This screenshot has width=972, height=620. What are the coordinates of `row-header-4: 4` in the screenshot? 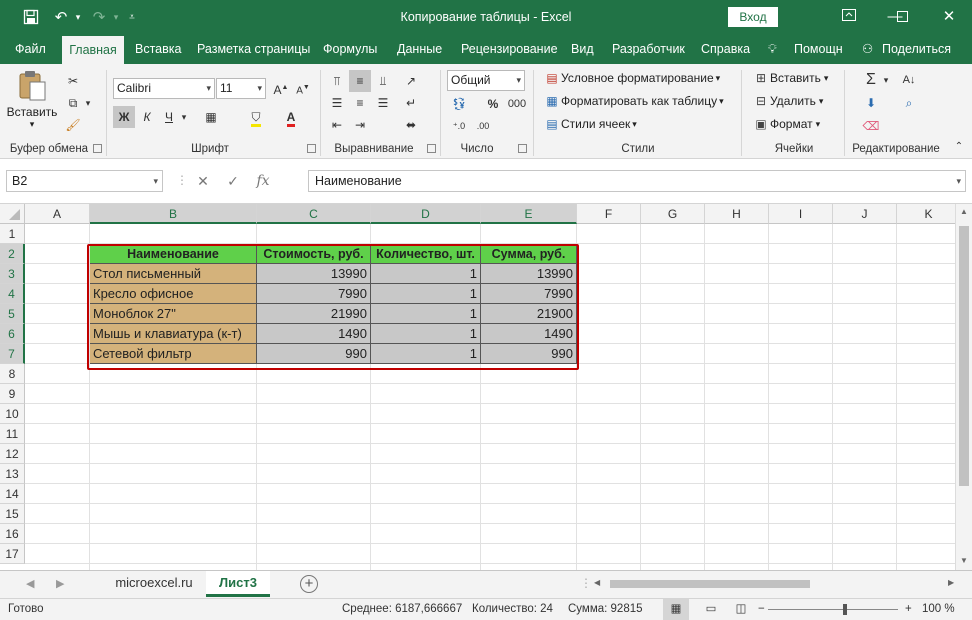 It's located at (12, 294).